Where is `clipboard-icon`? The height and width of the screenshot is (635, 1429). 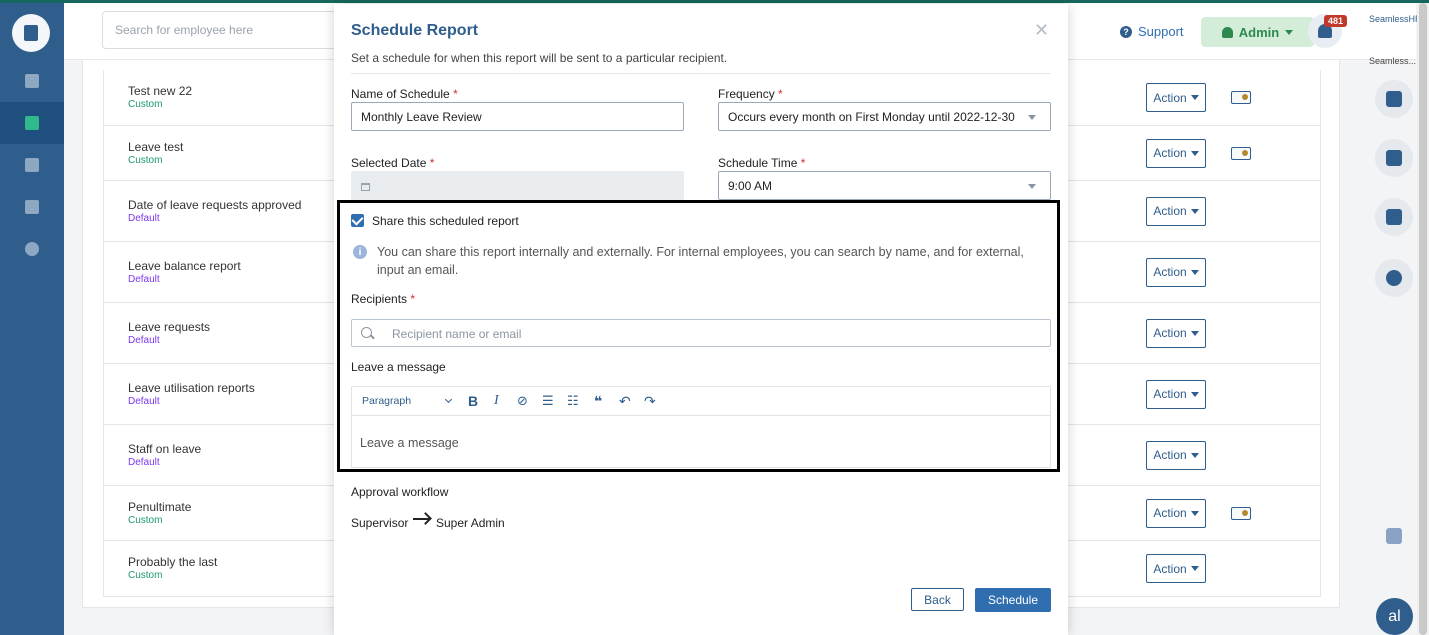
clipboard-icon is located at coordinates (32, 207).